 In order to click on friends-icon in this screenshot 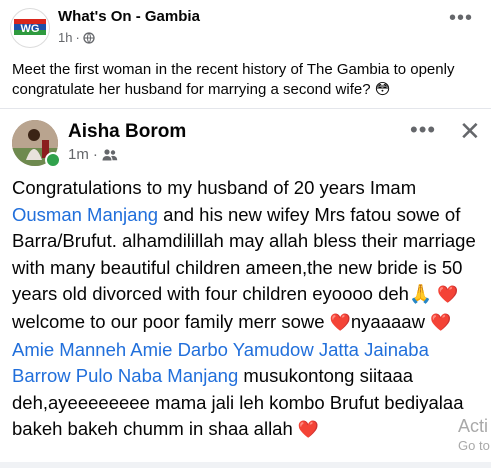, I will do `click(110, 154)`.